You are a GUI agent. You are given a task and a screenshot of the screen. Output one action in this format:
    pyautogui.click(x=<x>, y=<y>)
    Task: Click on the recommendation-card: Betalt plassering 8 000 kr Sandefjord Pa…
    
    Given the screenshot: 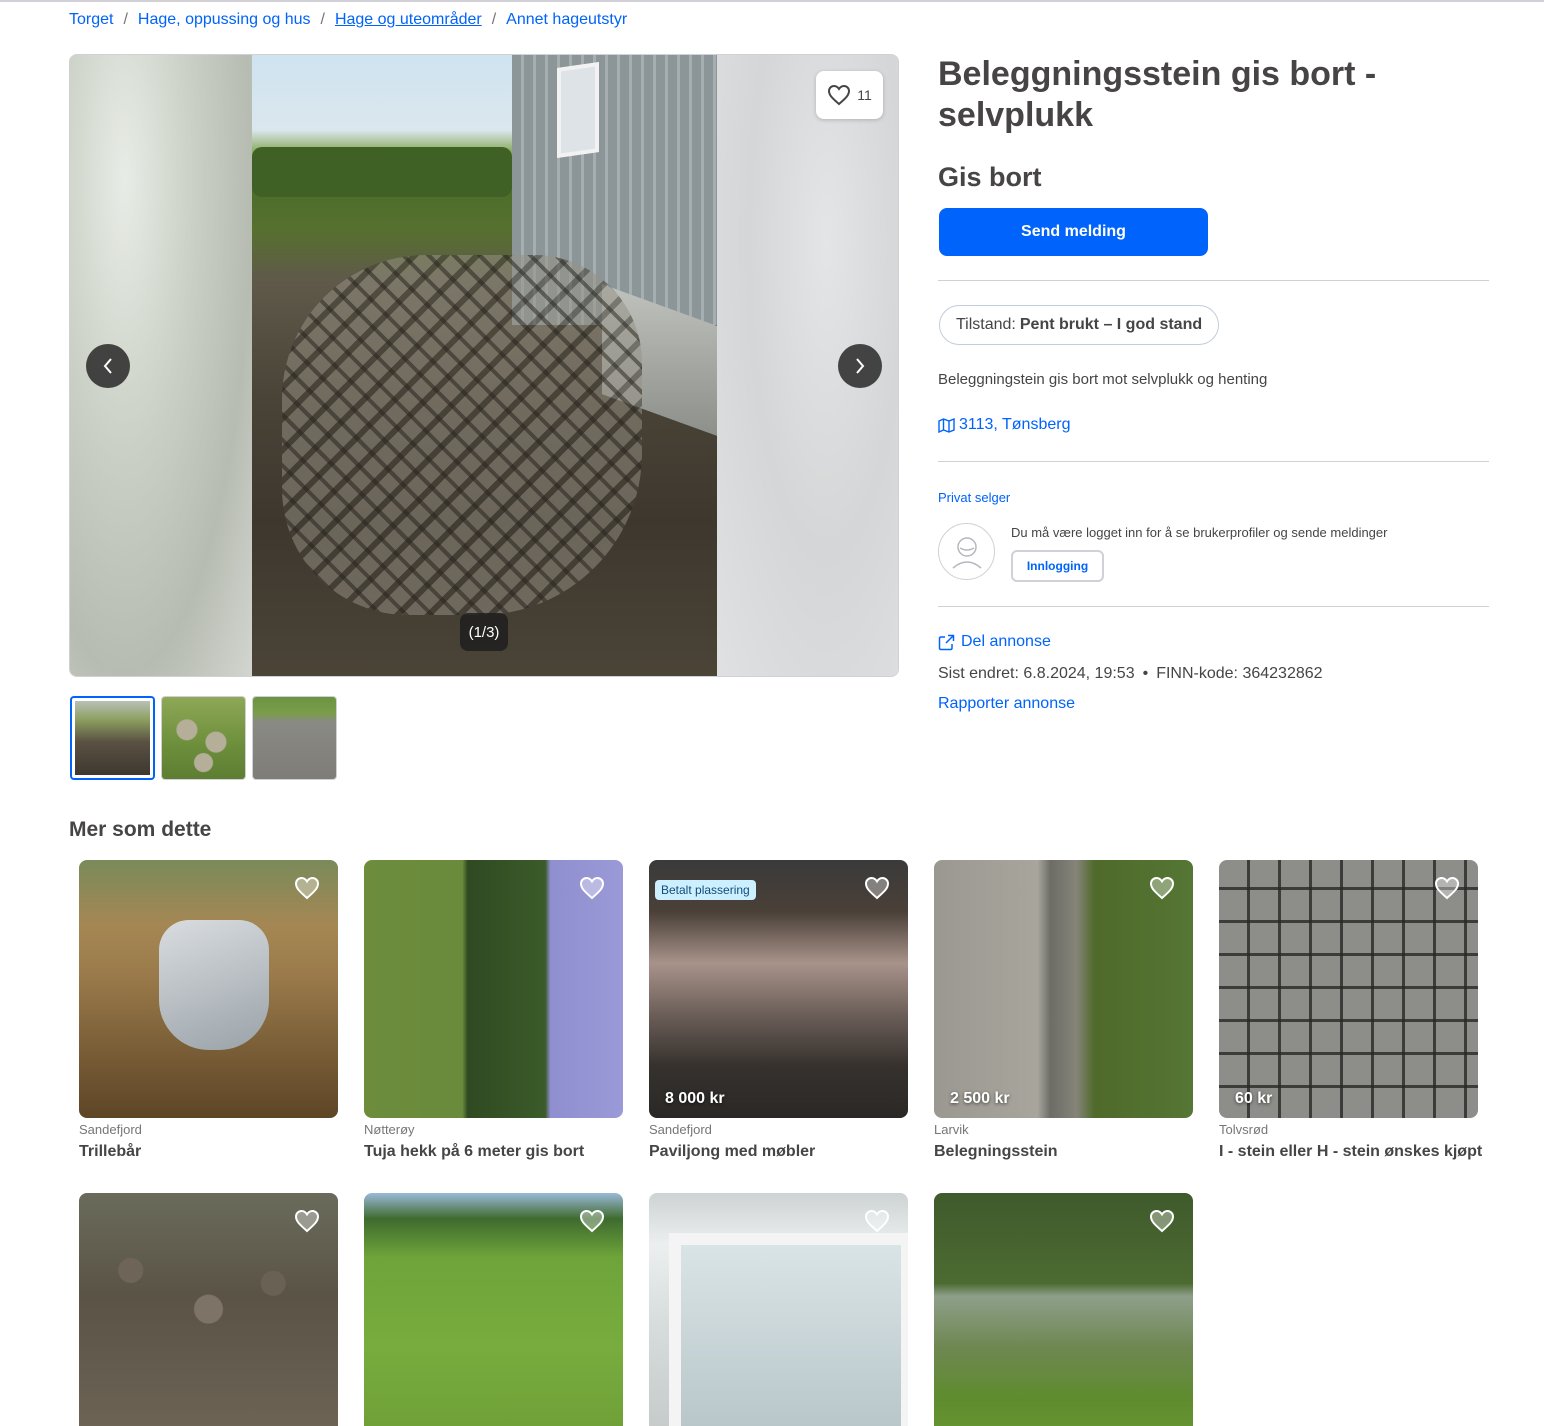 What is the action you would take?
    pyautogui.click(x=778, y=1010)
    